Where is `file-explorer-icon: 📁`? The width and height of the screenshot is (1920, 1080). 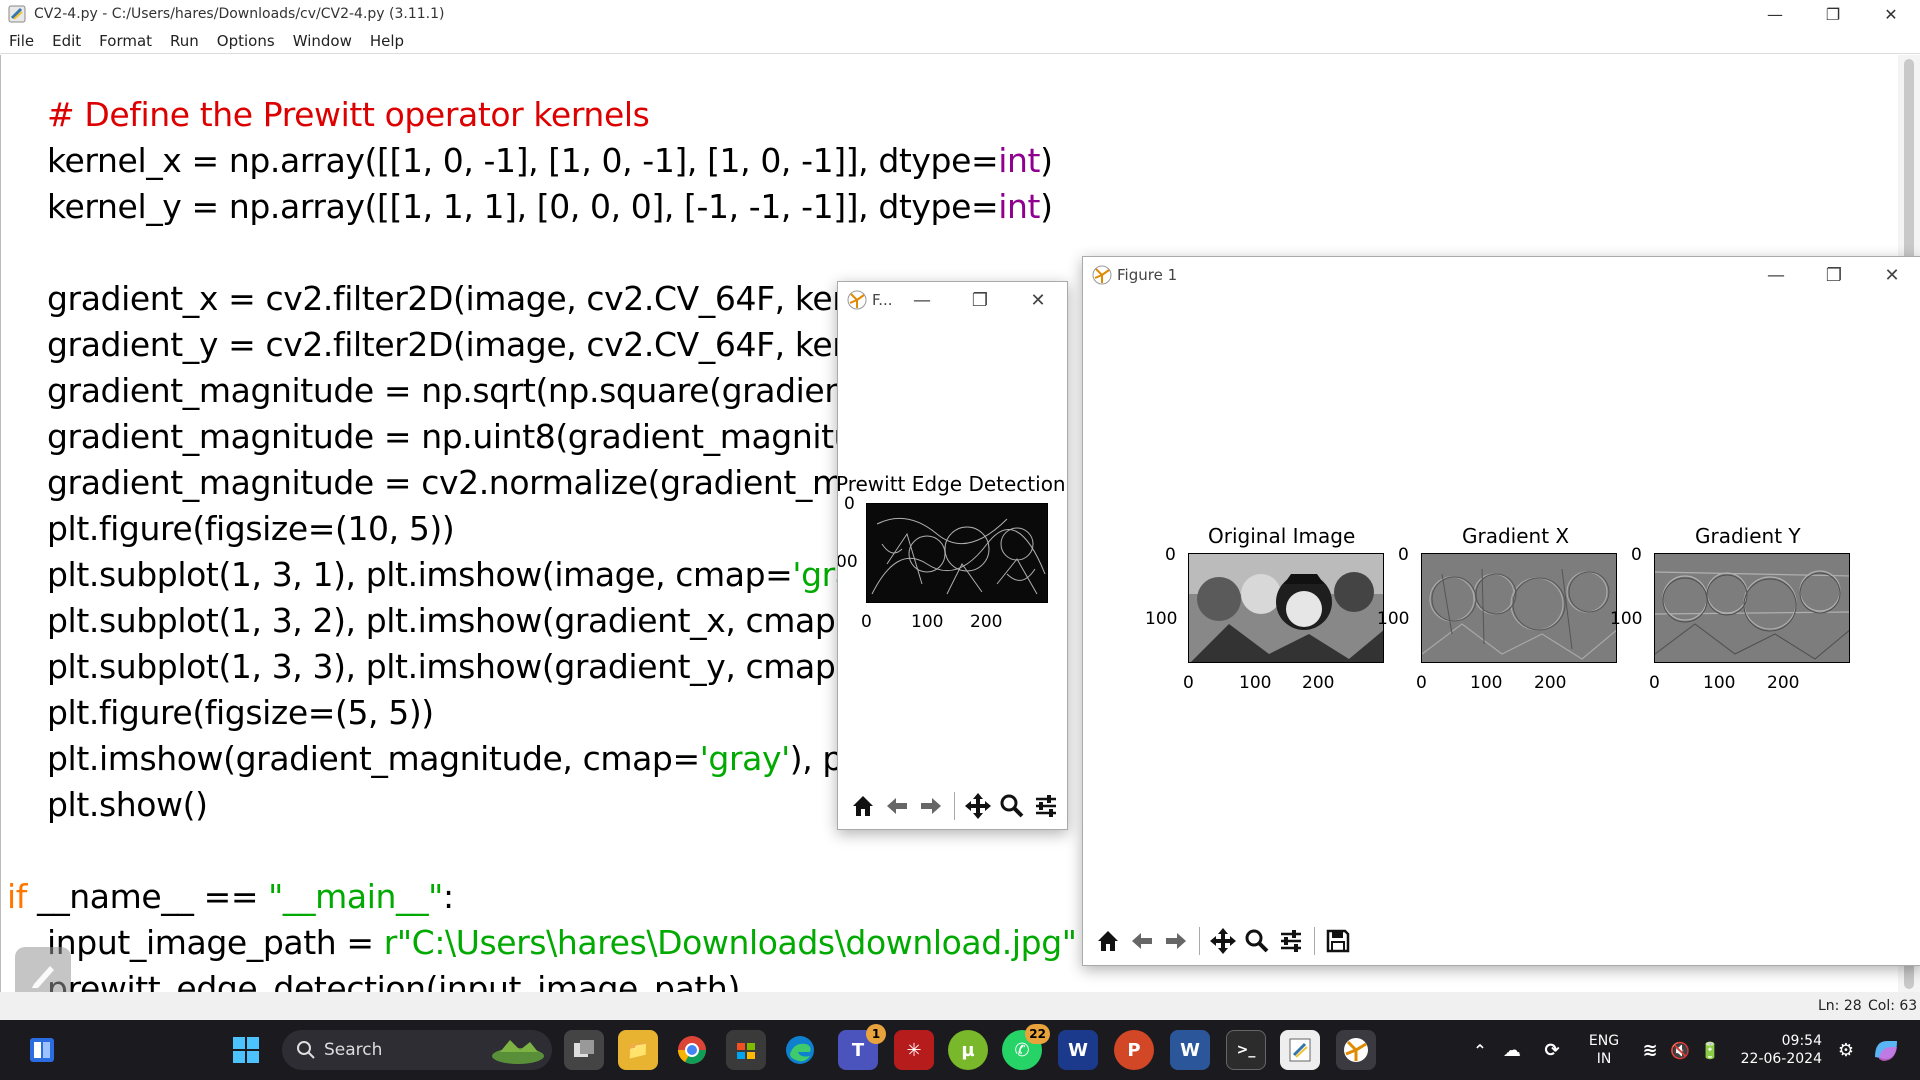 file-explorer-icon: 📁 is located at coordinates (638, 1050).